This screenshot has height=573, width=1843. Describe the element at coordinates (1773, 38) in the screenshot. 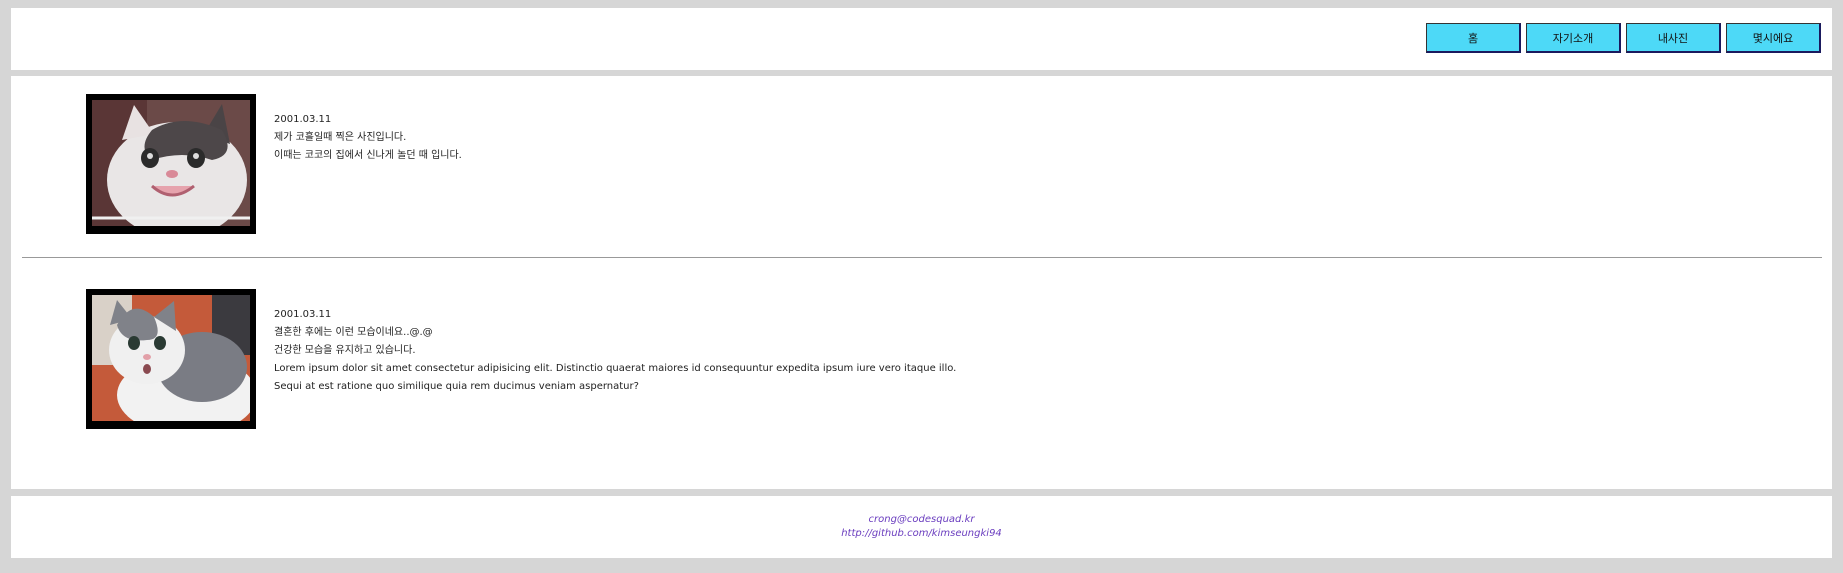

I see `nav-time-button: 몇시에요` at that location.